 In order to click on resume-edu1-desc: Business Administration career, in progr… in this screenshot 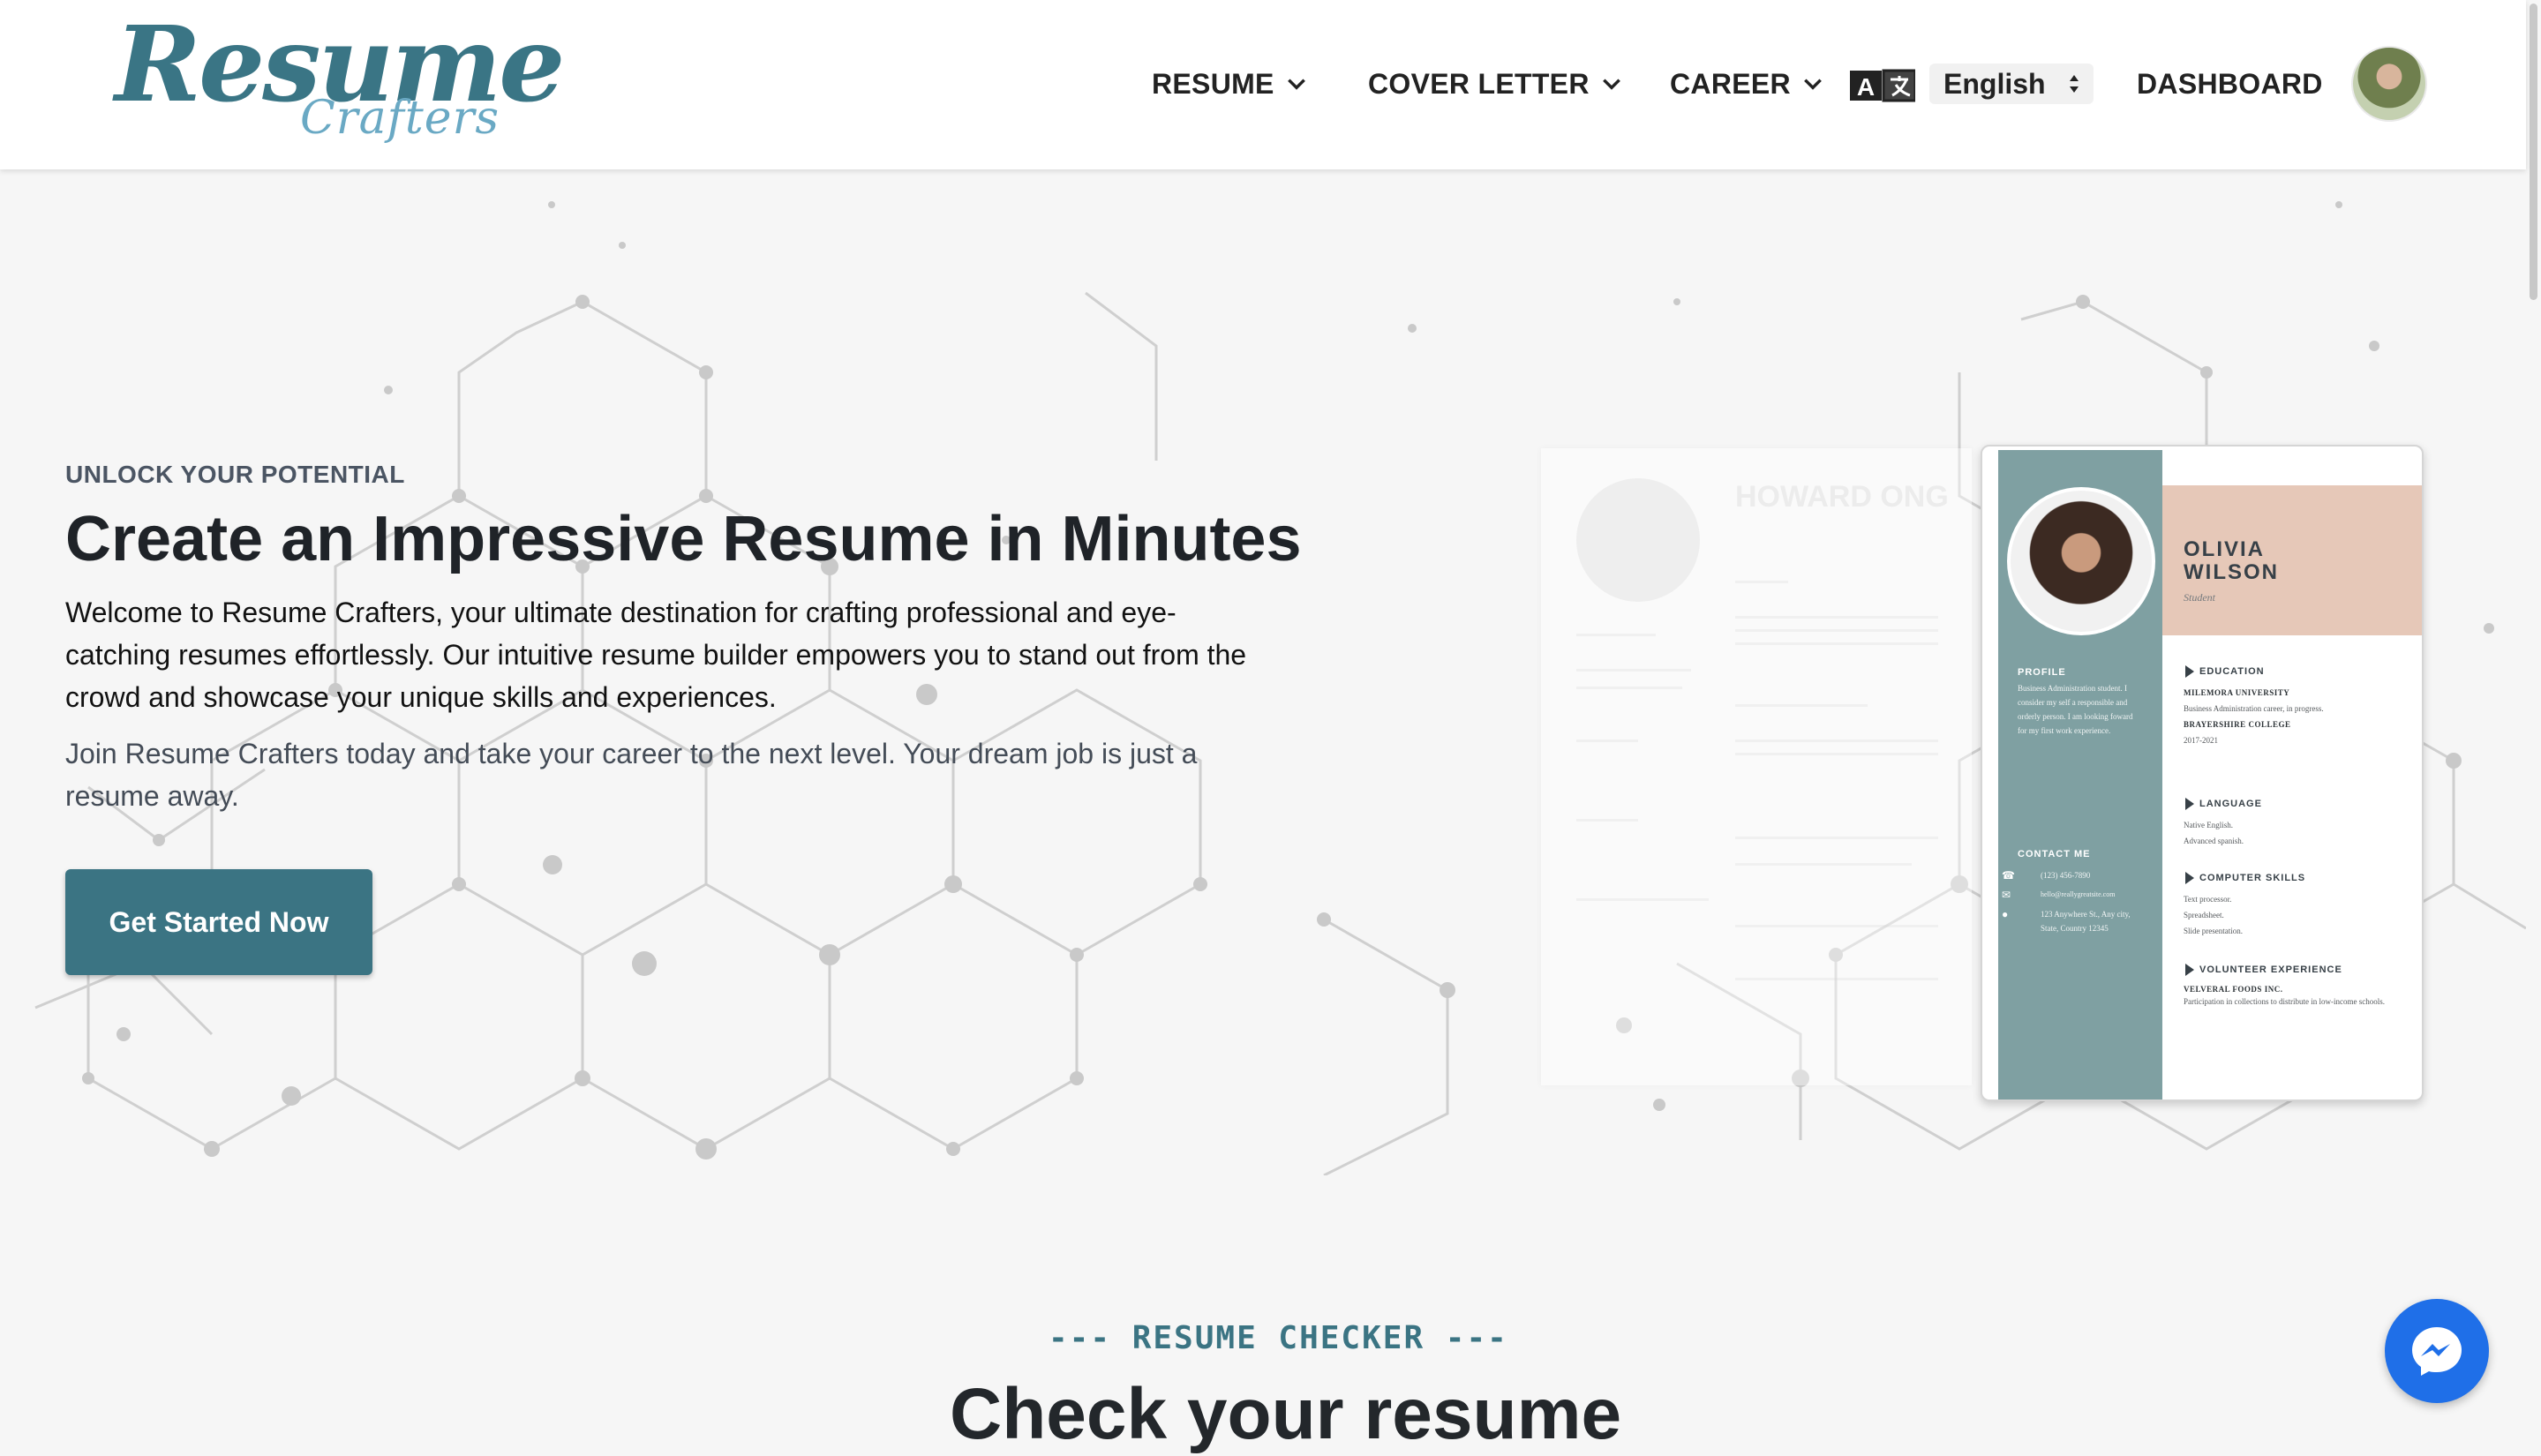, I will do `click(2254, 708)`.